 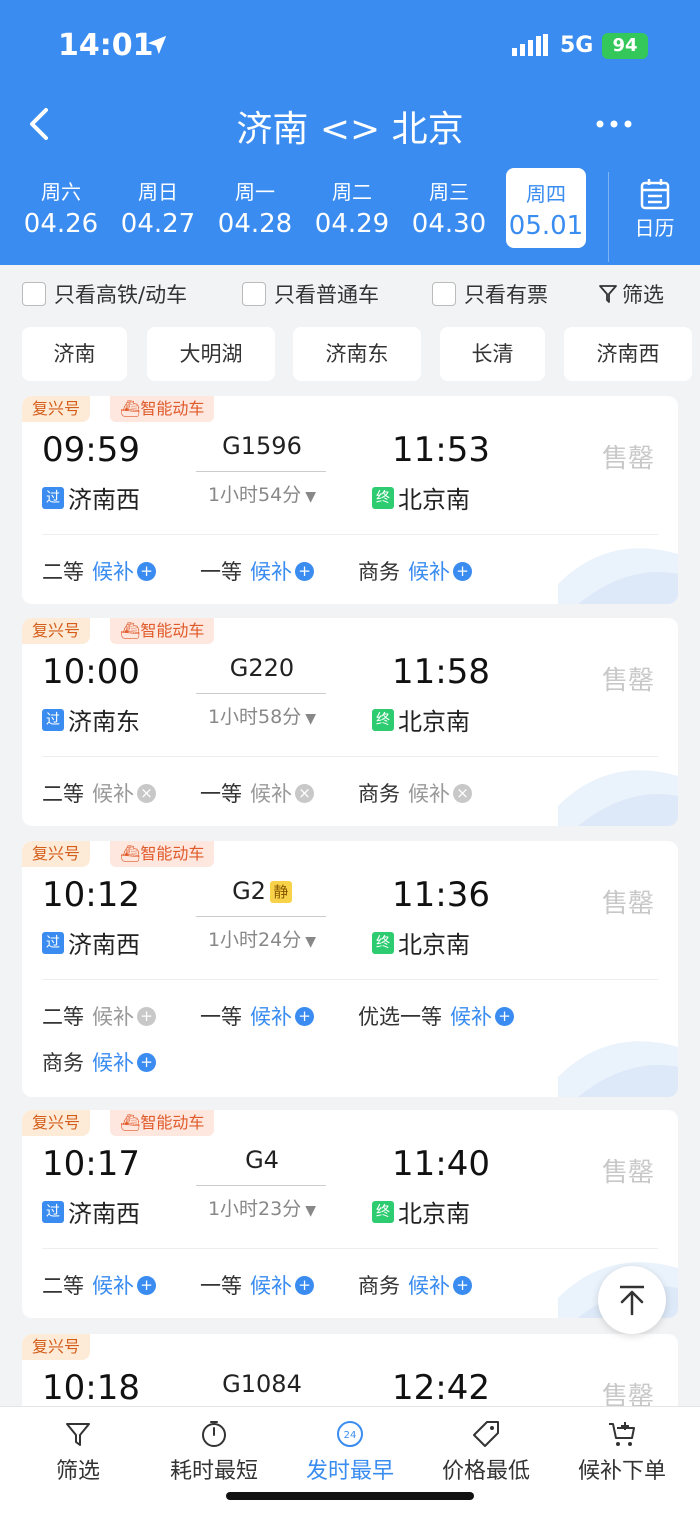 I want to click on train-card: 复兴号 10:18 G1084 12:42 售罄, so click(x=350, y=1370).